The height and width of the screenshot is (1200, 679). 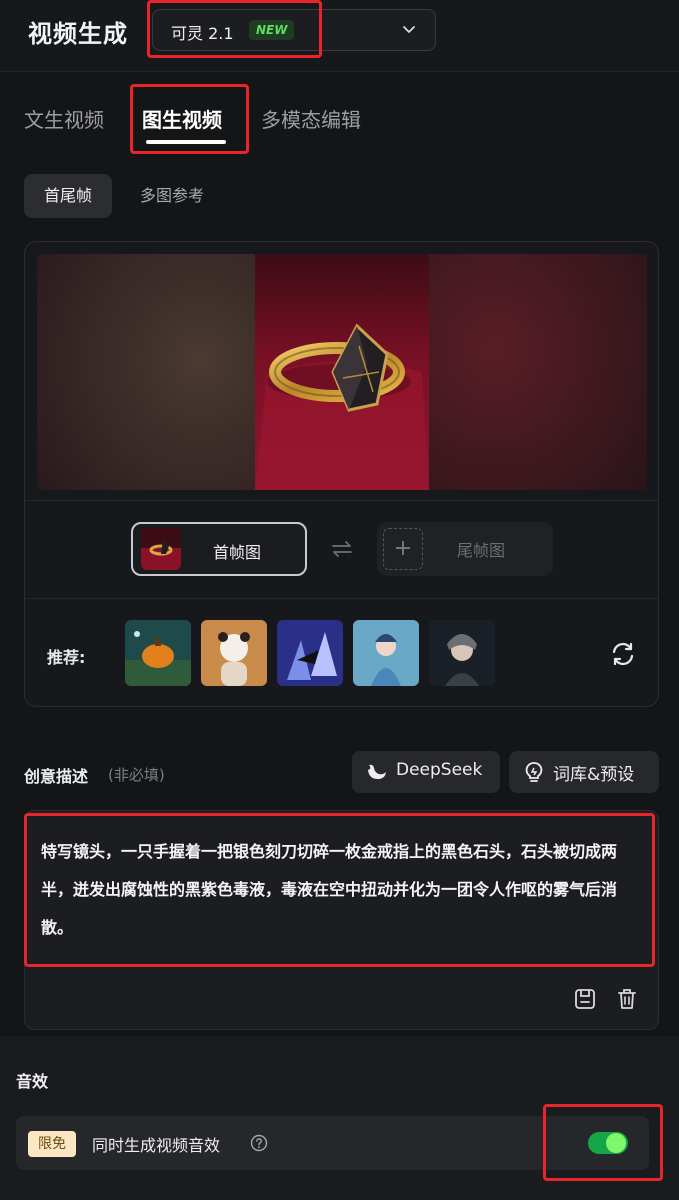 I want to click on lightbulb-icon, so click(x=534, y=772).